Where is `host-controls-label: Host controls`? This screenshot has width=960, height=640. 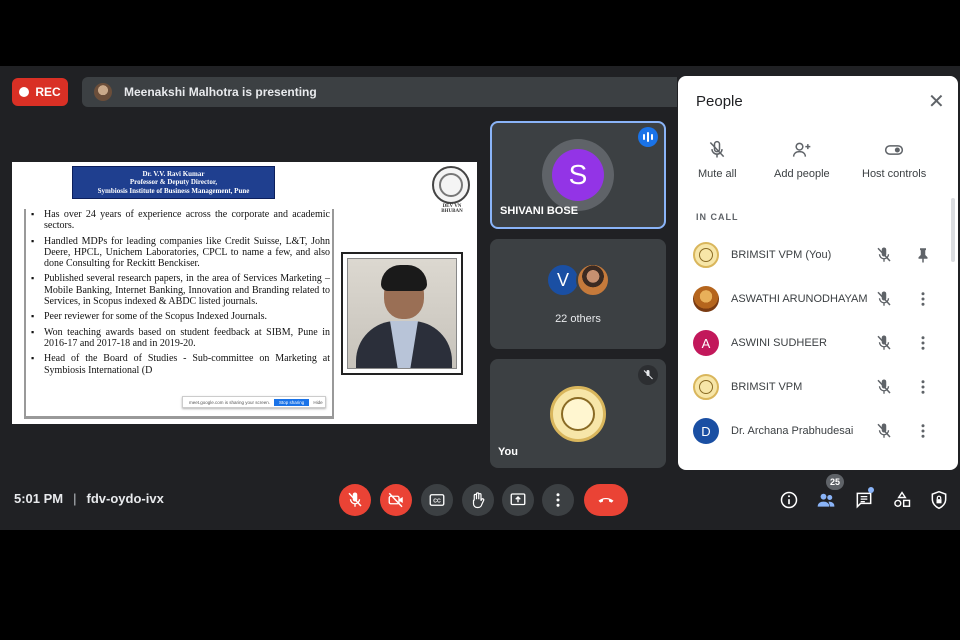 host-controls-label: Host controls is located at coordinates (894, 174).